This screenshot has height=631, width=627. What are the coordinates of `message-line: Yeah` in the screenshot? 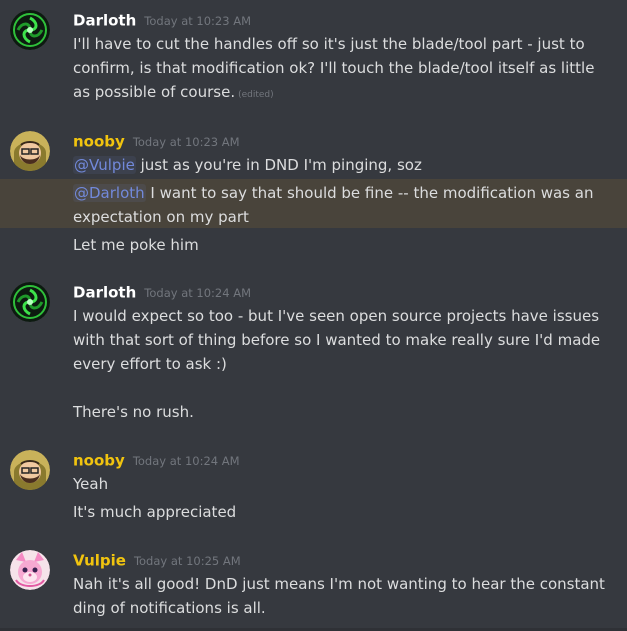 It's located at (91, 484).